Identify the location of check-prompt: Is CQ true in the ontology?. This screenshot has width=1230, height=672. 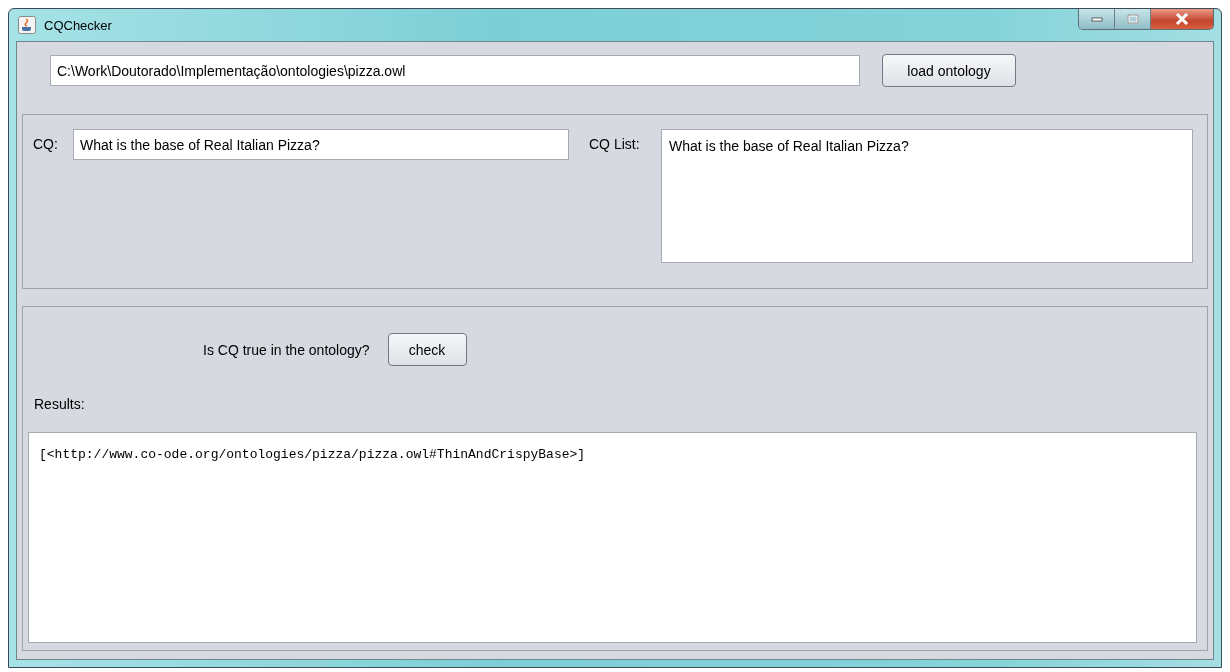
(286, 349).